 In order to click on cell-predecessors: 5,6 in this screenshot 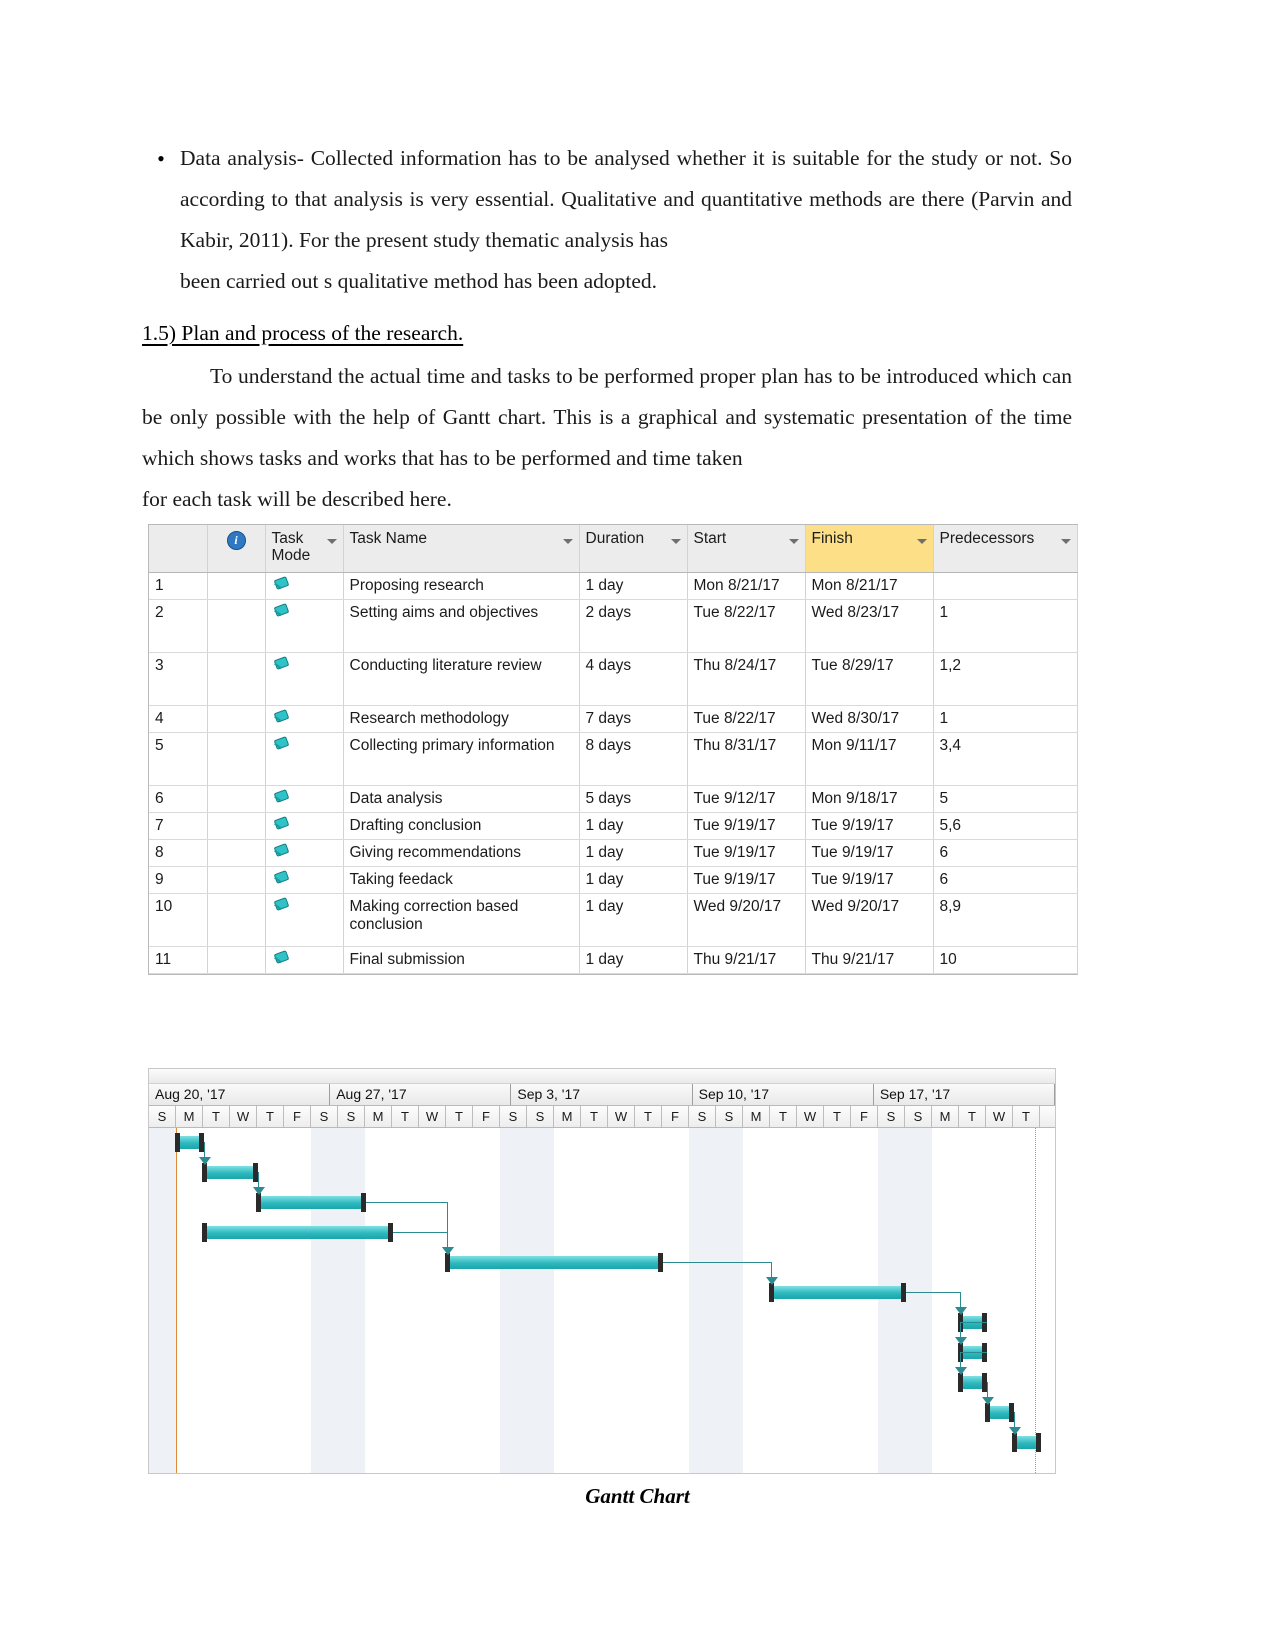, I will do `click(1005, 826)`.